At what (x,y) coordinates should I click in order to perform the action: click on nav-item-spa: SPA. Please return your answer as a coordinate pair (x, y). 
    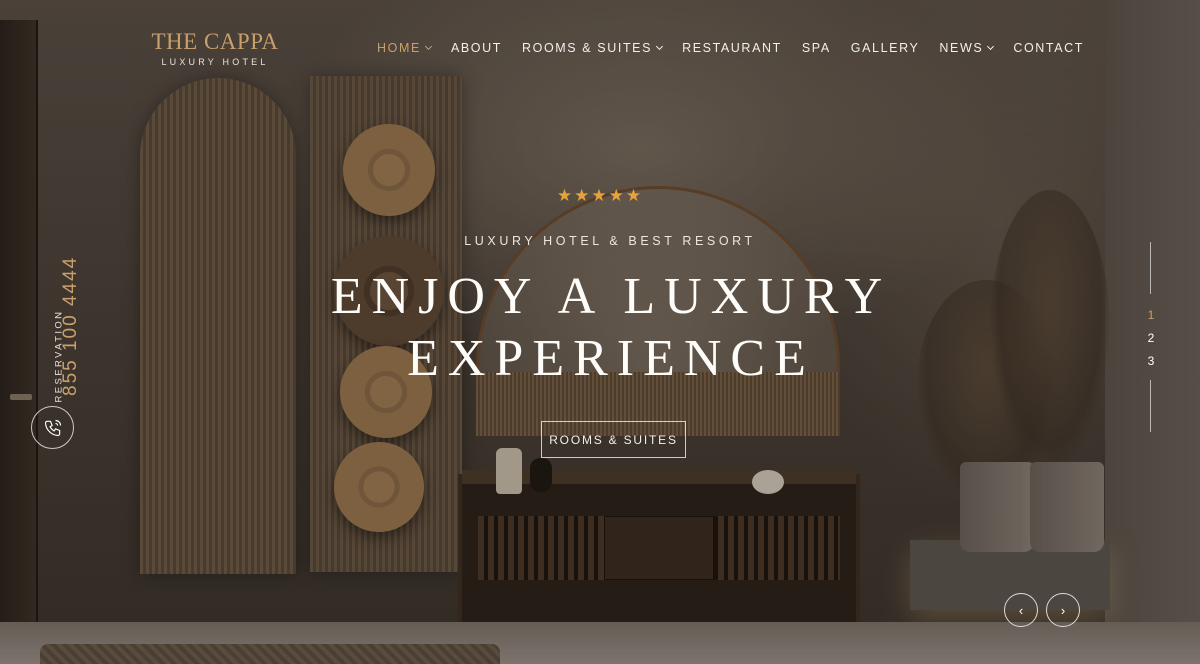
    Looking at the image, I should click on (816, 48).